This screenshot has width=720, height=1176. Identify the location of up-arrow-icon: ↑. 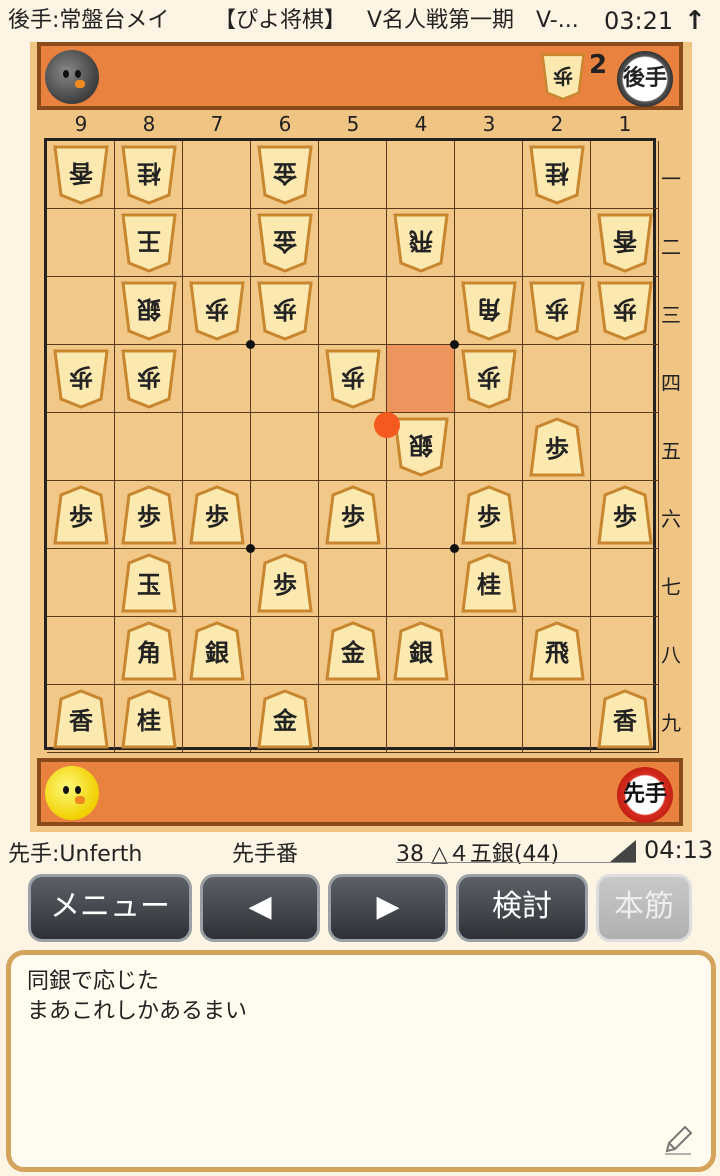
(695, 21).